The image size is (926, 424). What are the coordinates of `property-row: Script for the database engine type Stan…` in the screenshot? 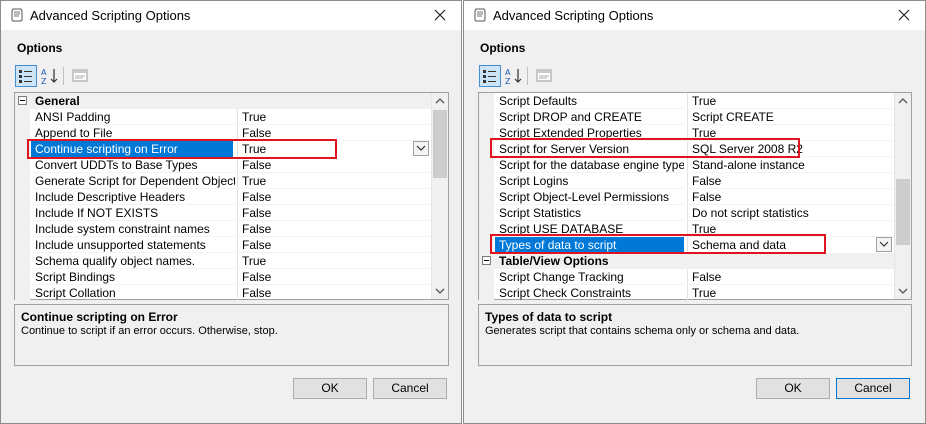 It's located at (695, 165).